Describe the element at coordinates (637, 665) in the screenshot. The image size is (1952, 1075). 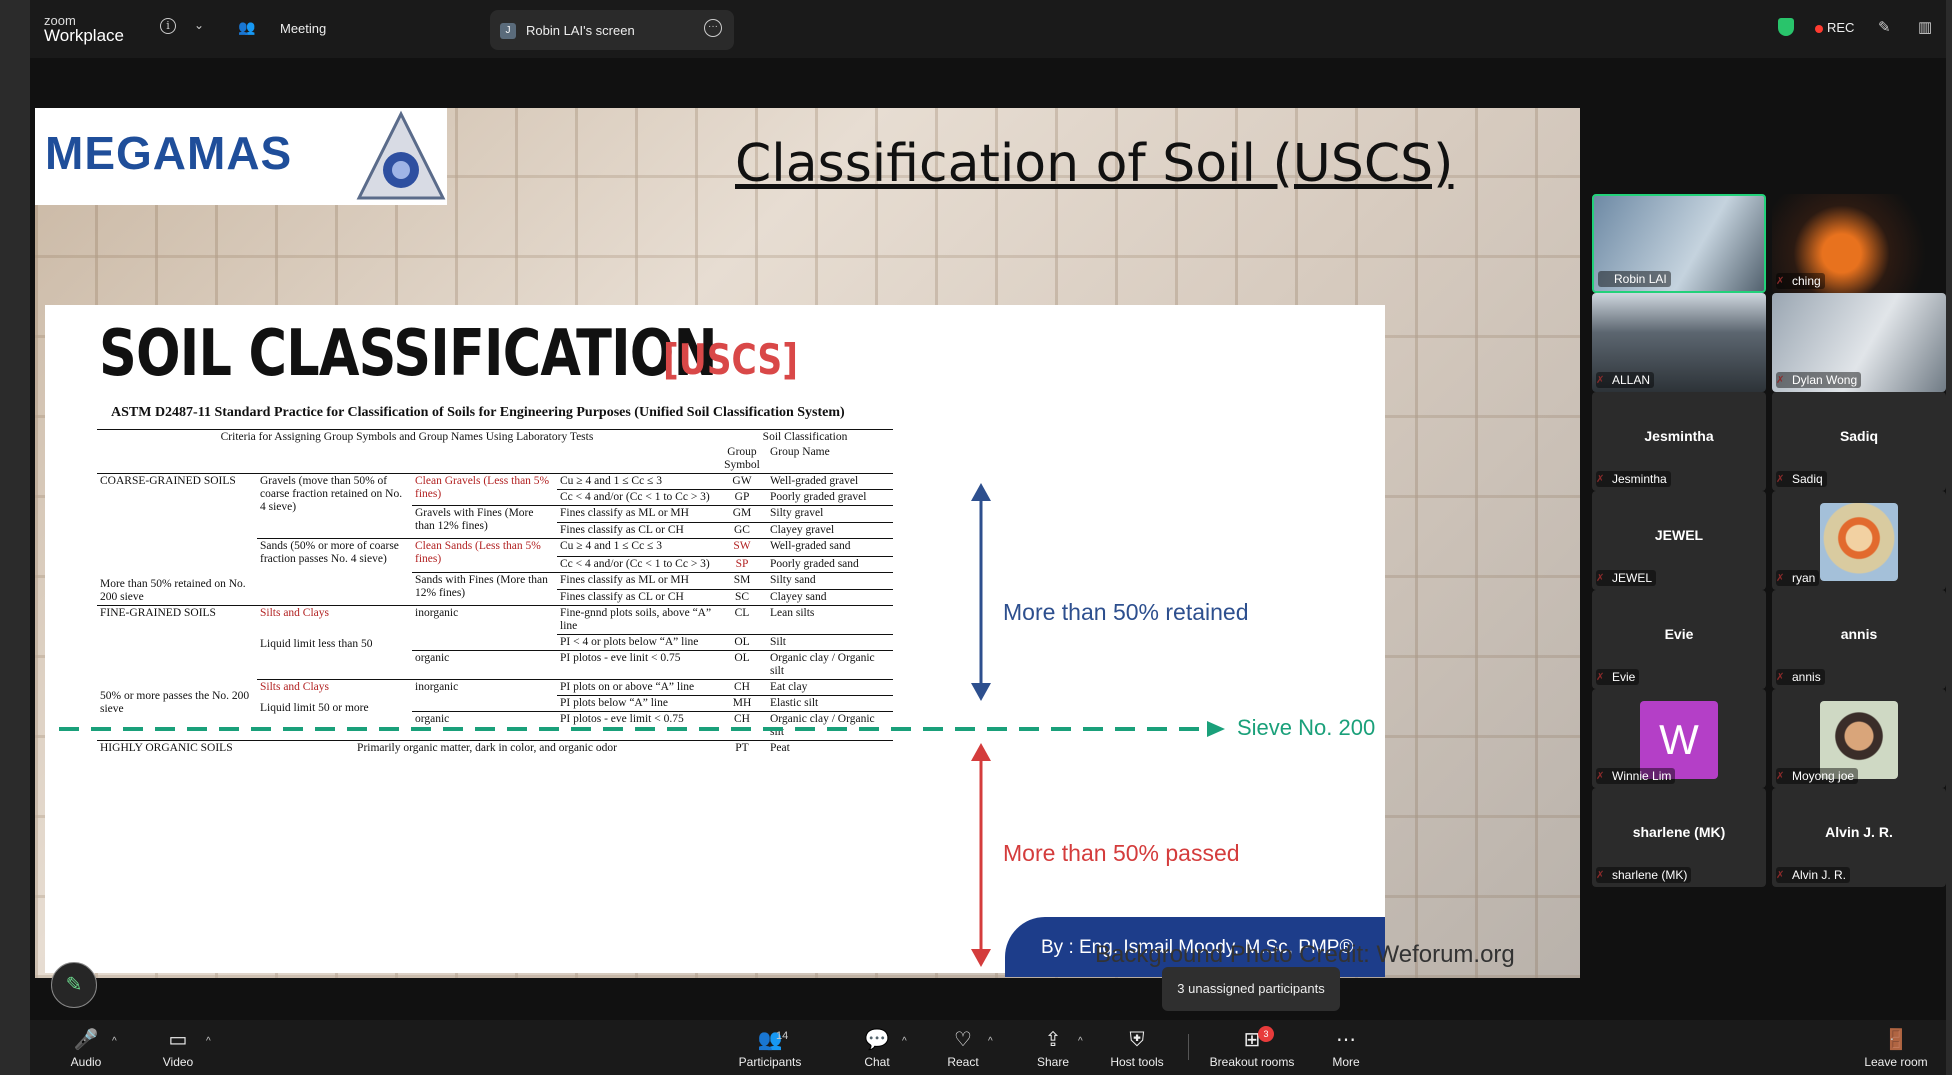
I see `crit-cell: PI plotos - eve linit < 0.75` at that location.